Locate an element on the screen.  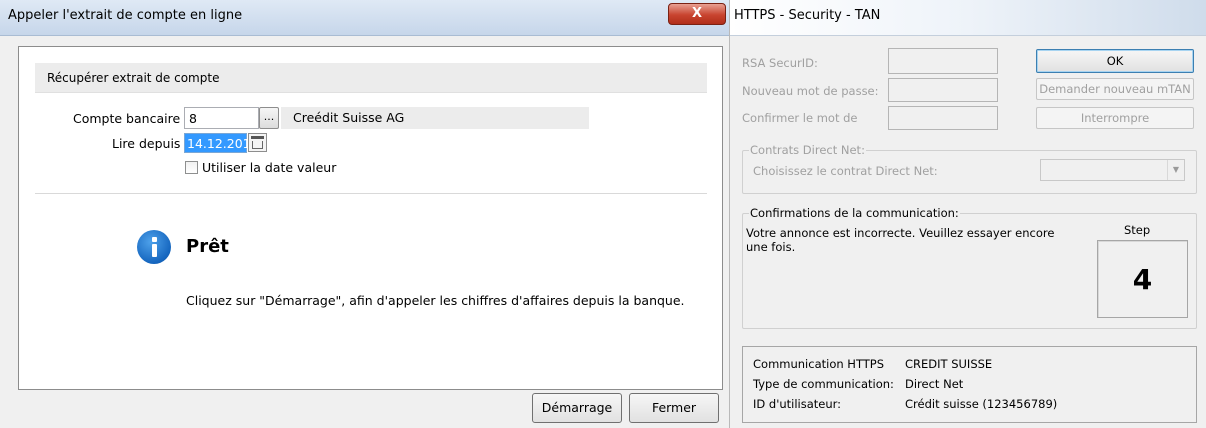
ok-button: OK is located at coordinates (1115, 61).